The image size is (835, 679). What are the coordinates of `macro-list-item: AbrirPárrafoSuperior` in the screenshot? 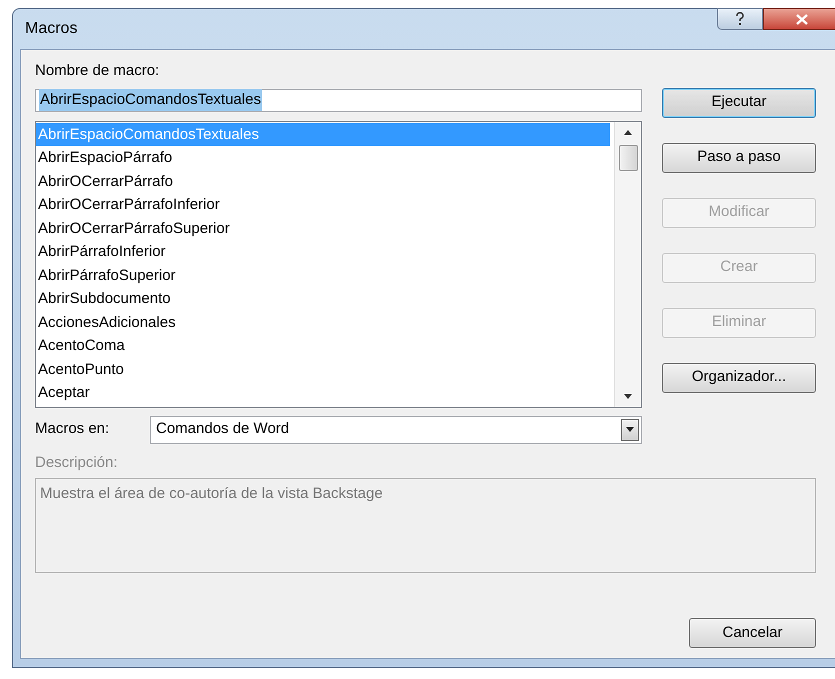 It's located at (323, 275).